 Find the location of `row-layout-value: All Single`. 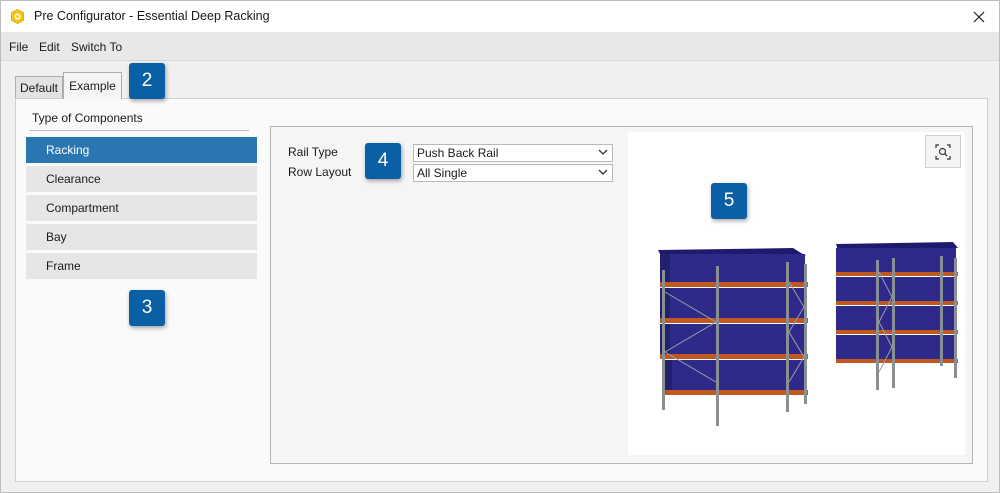

row-layout-value: All Single is located at coordinates (442, 173).